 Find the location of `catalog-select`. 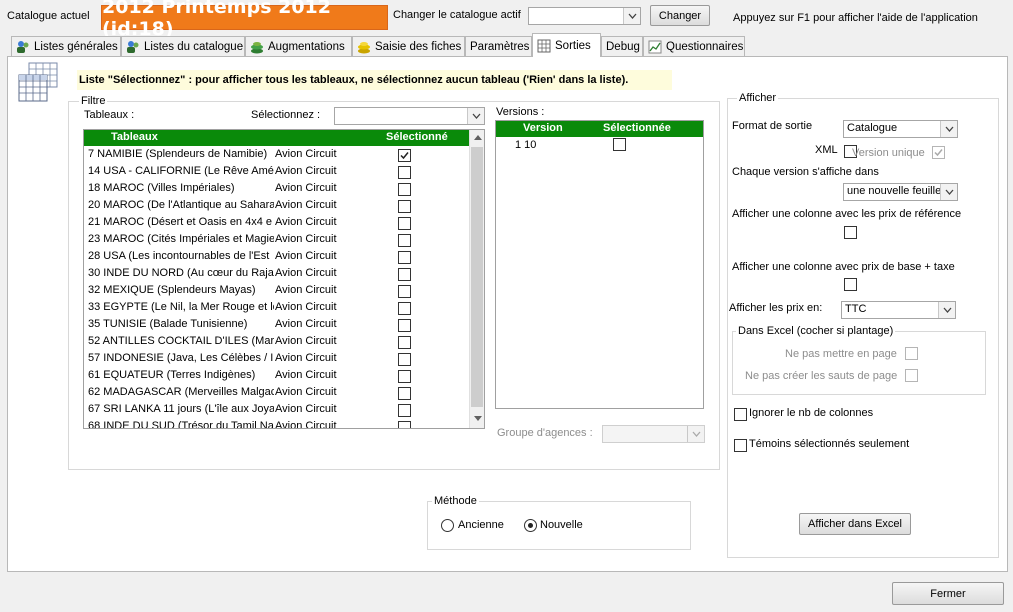

catalog-select is located at coordinates (584, 16).